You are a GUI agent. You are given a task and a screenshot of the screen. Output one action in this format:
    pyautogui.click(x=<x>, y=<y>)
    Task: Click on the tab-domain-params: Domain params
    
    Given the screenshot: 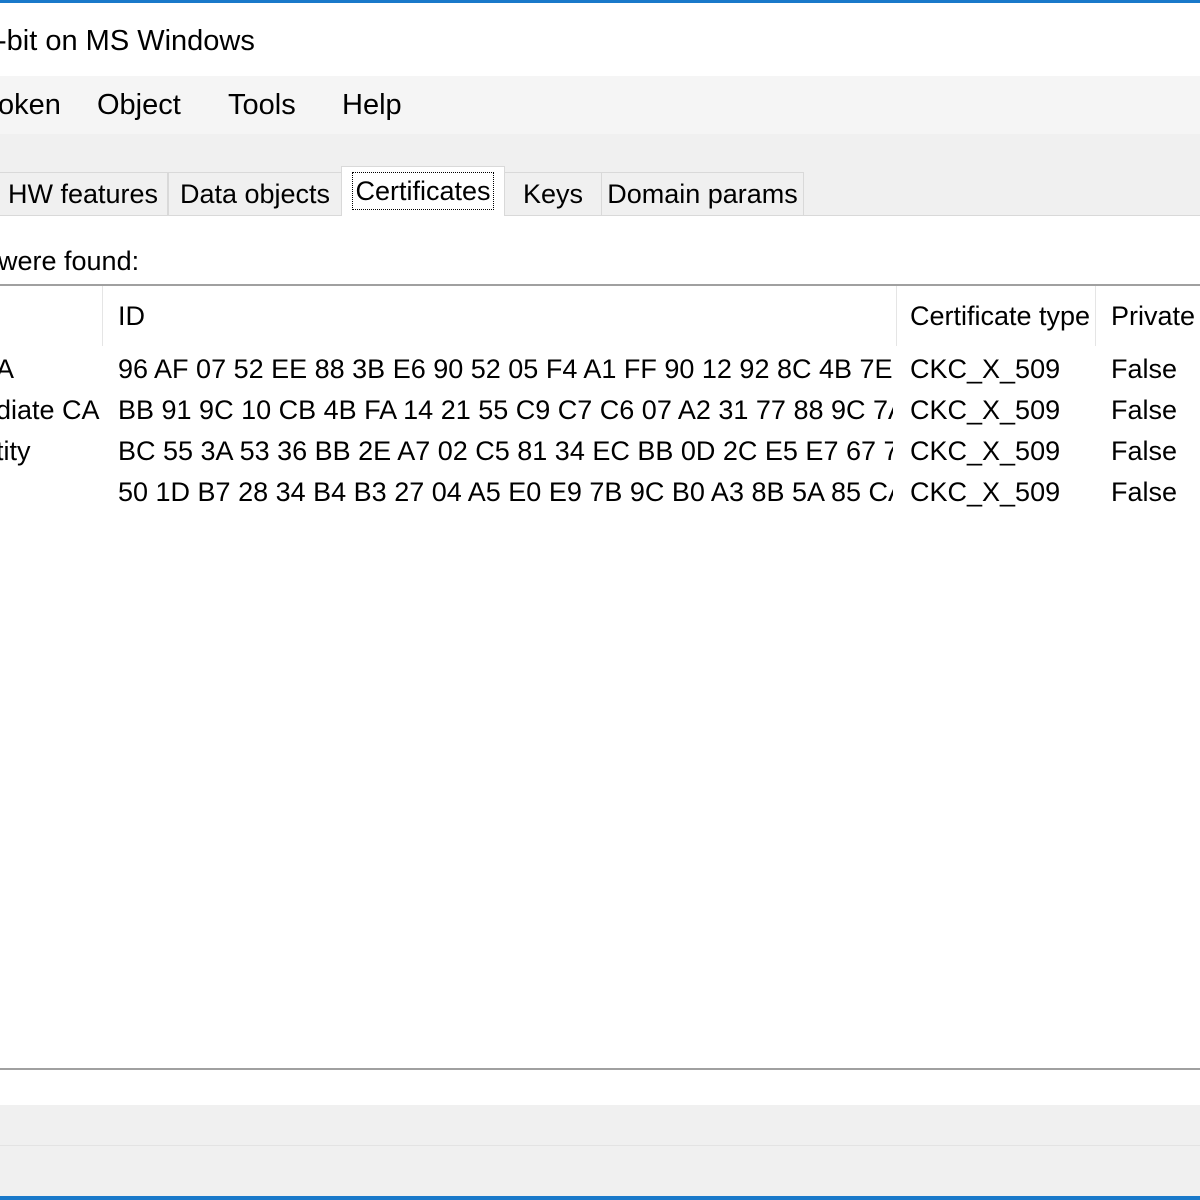 What is the action you would take?
    pyautogui.click(x=702, y=193)
    